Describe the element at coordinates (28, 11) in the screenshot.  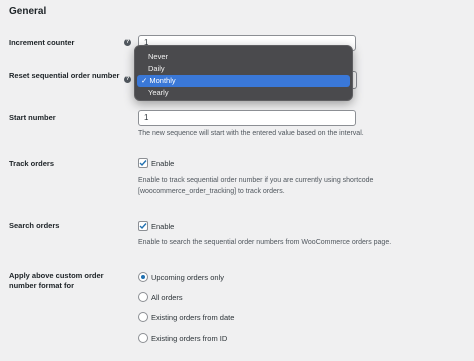
I see `section-title: General` at that location.